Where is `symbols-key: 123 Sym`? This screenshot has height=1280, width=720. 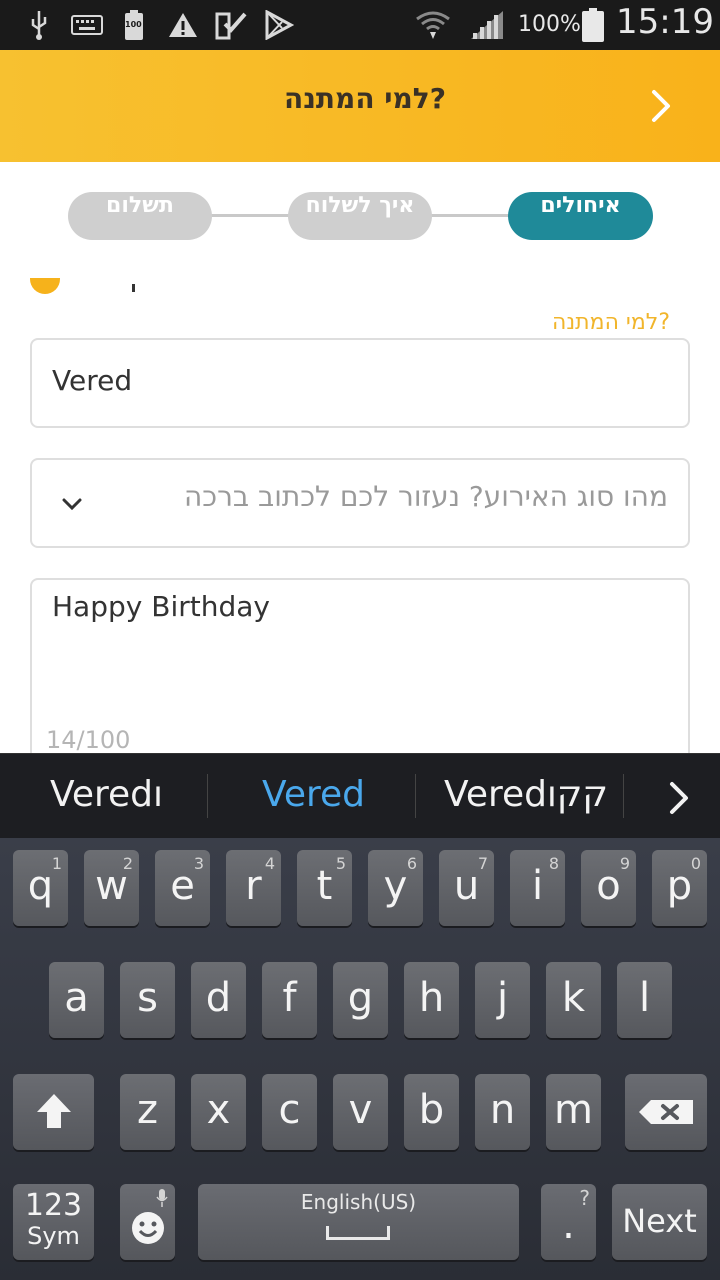 symbols-key: 123 Sym is located at coordinates (53, 1222).